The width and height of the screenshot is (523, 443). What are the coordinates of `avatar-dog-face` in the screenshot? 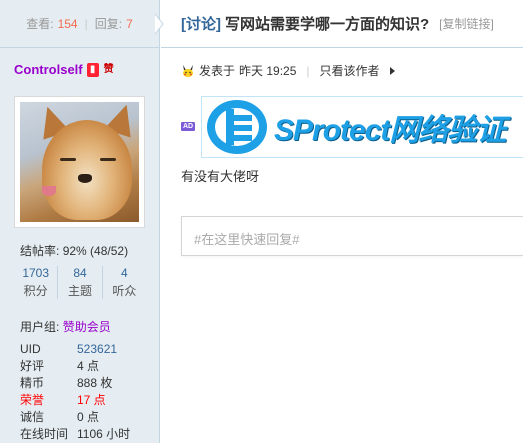 It's located at (87, 170).